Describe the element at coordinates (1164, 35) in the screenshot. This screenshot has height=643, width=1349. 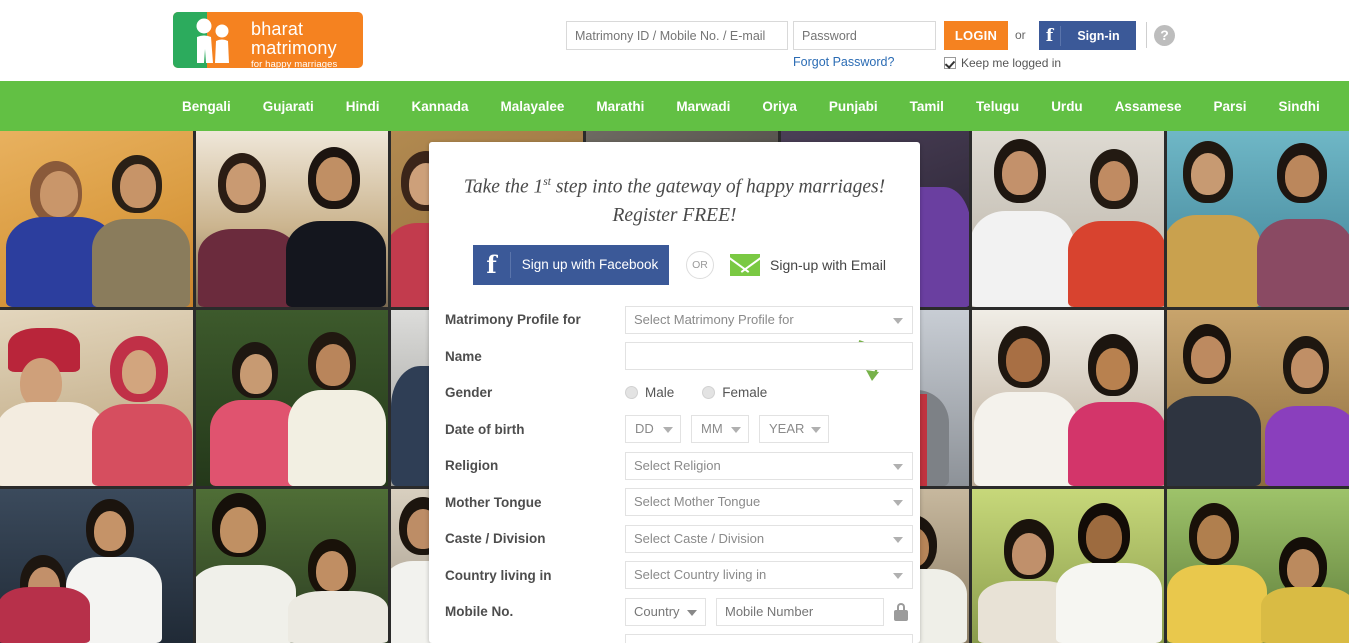
I see `help-icon: ?` at that location.